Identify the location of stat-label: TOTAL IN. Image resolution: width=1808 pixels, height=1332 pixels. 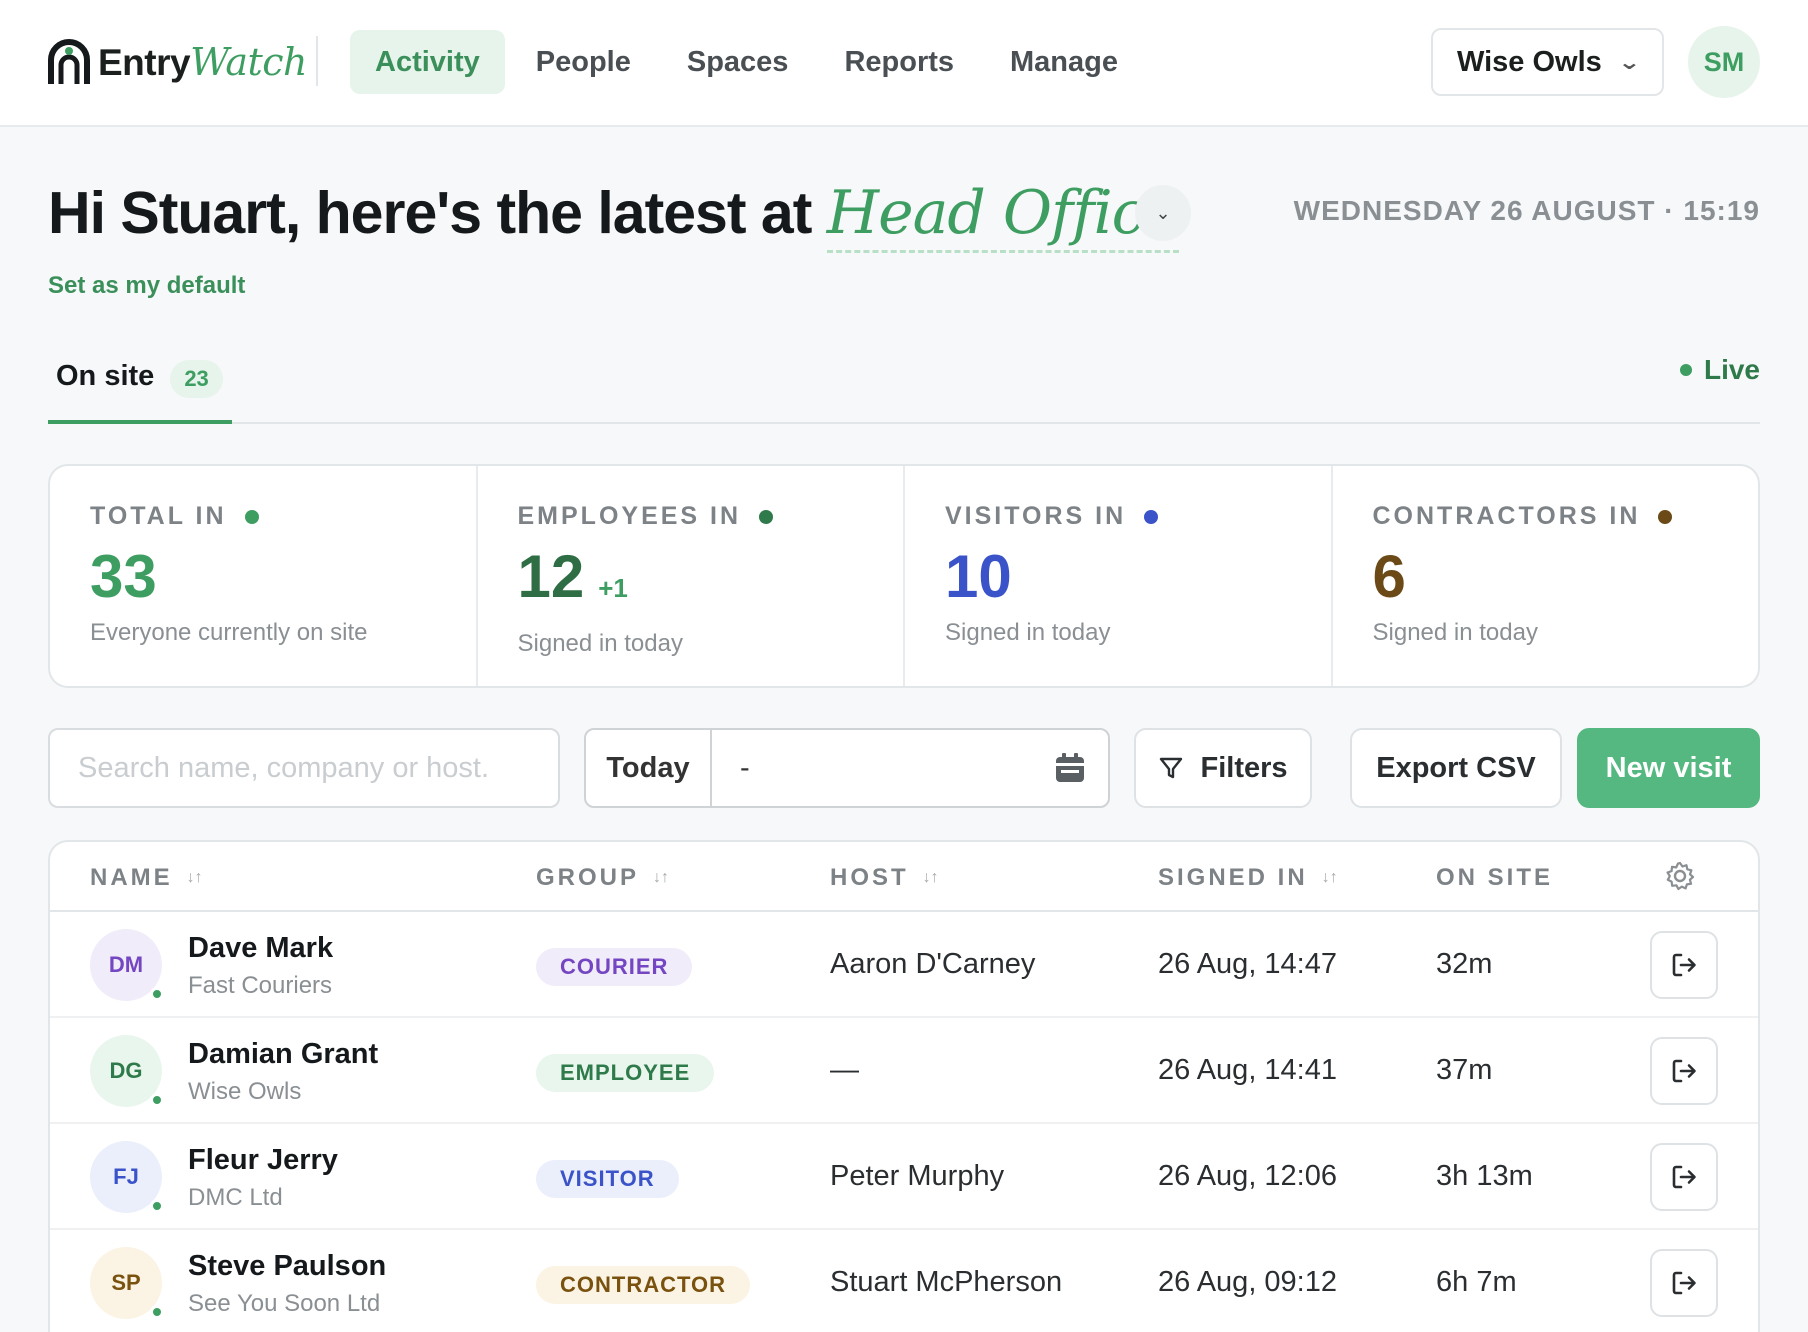
(263, 516).